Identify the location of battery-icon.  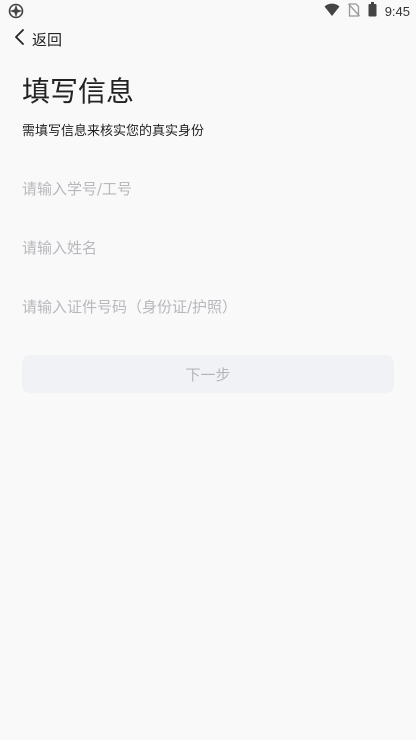
(372, 11).